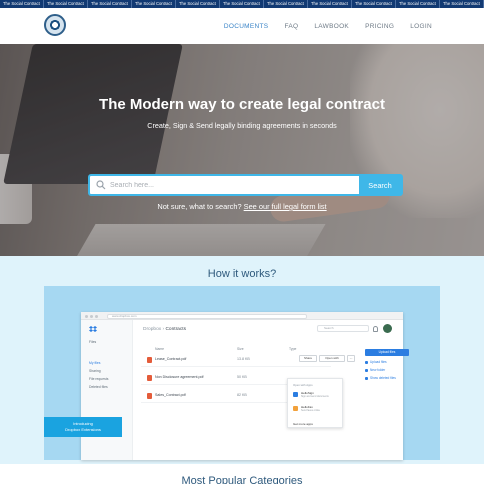 The height and width of the screenshot is (484, 484). What do you see at coordinates (175, 329) in the screenshot?
I see `breadcrumb-current: Contracts` at bounding box center [175, 329].